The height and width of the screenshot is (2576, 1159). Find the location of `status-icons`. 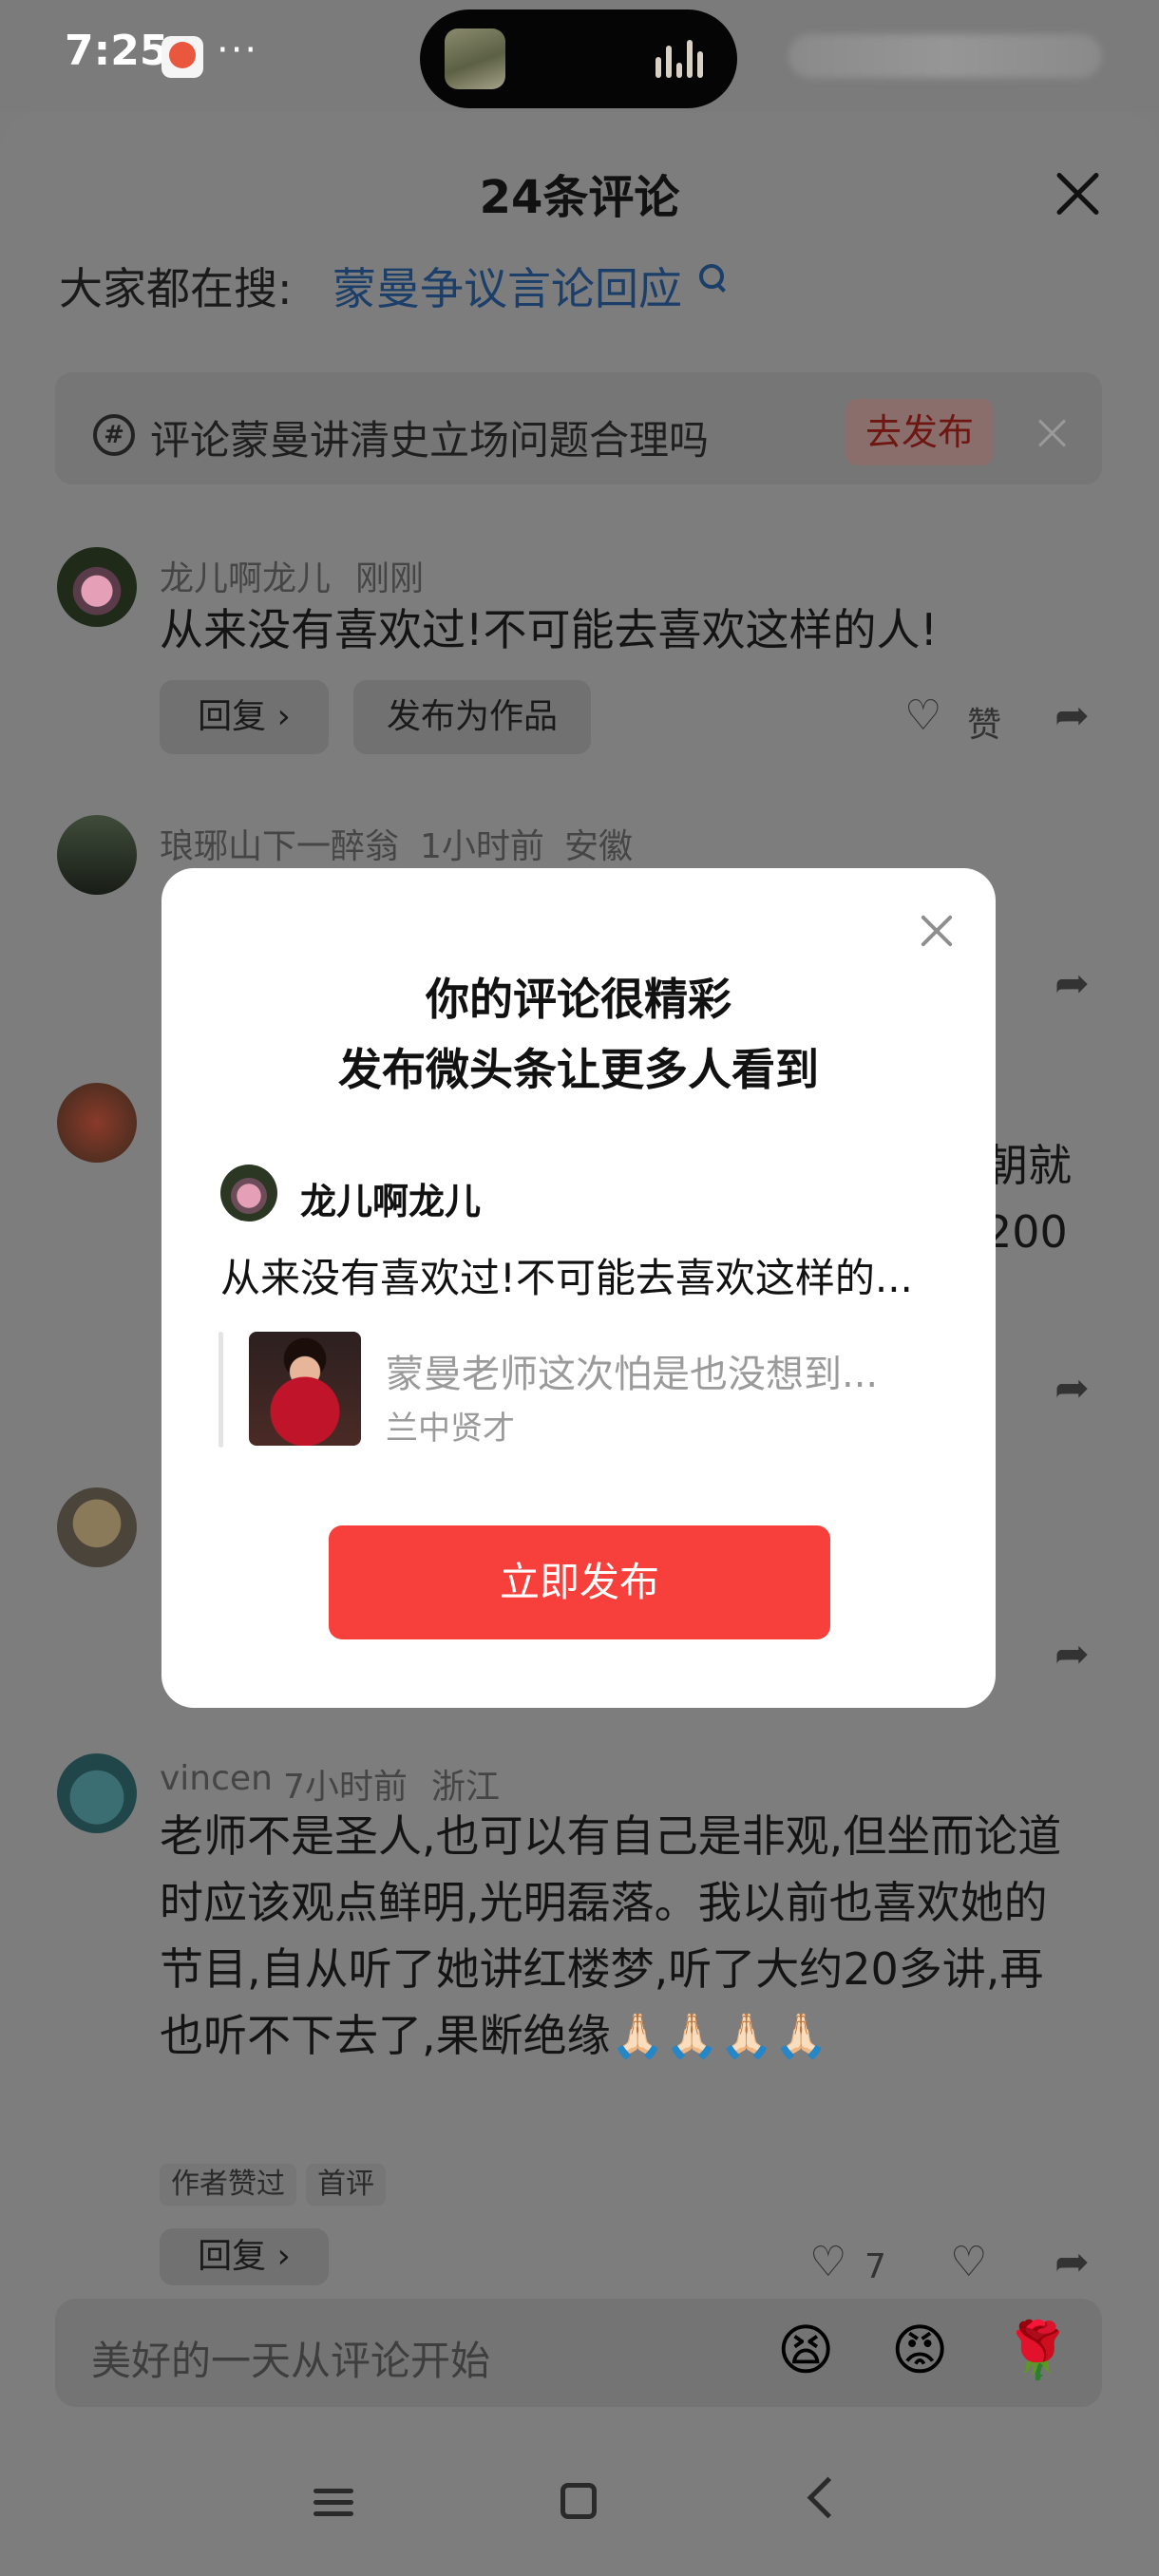

status-icons is located at coordinates (945, 56).